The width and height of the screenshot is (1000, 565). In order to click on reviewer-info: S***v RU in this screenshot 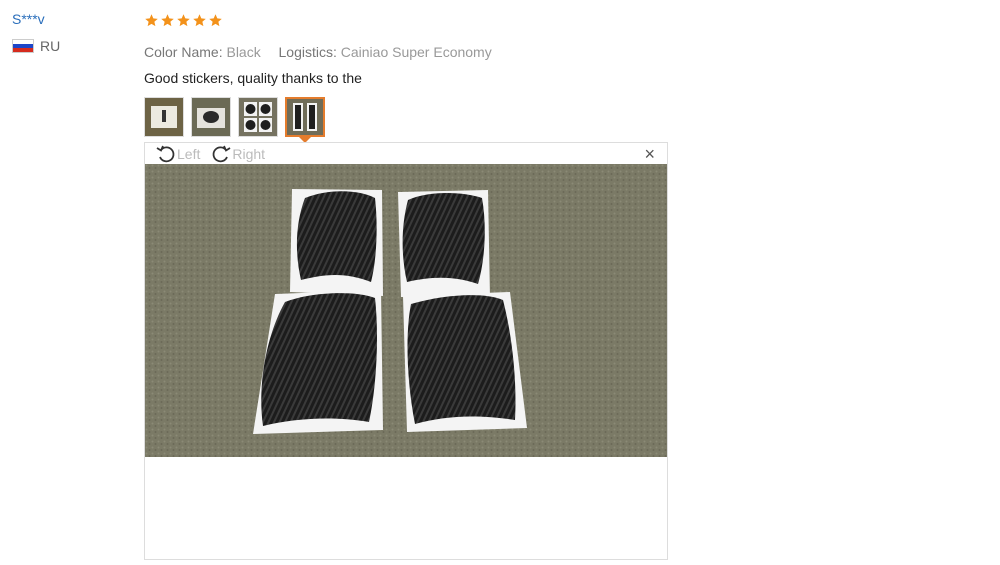, I will do `click(36, 32)`.